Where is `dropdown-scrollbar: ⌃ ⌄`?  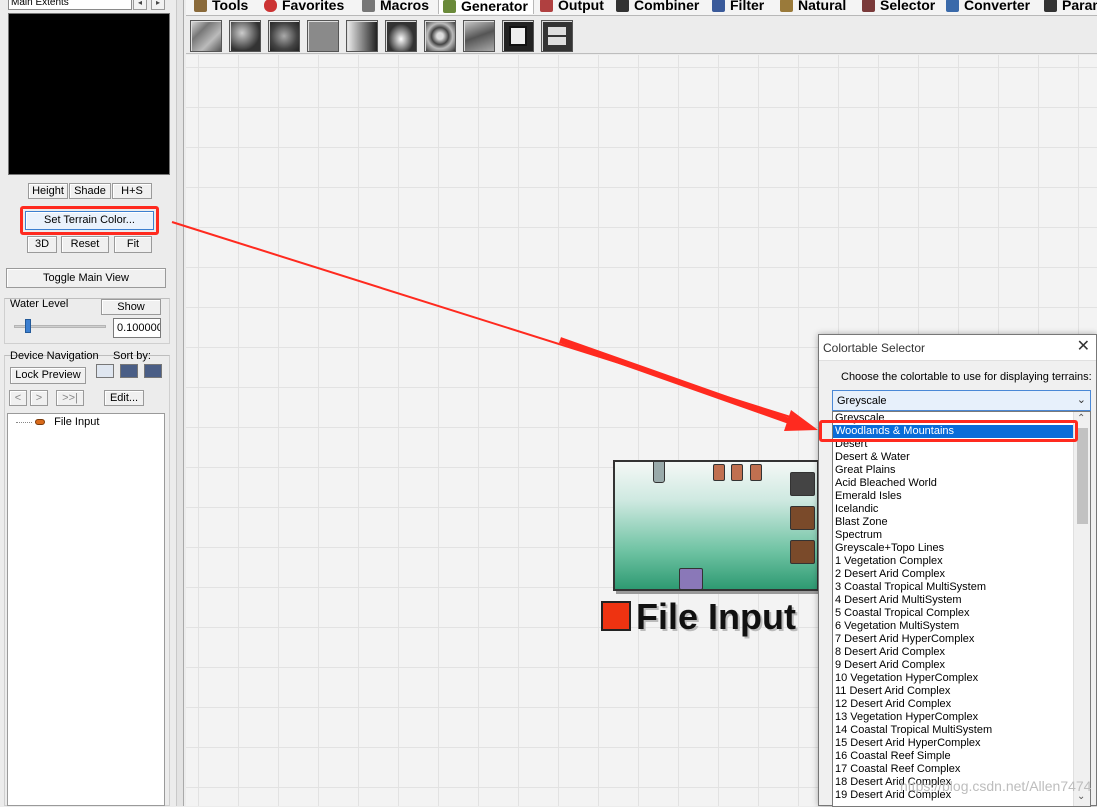
dropdown-scrollbar: ⌃ ⌄ is located at coordinates (1081, 609).